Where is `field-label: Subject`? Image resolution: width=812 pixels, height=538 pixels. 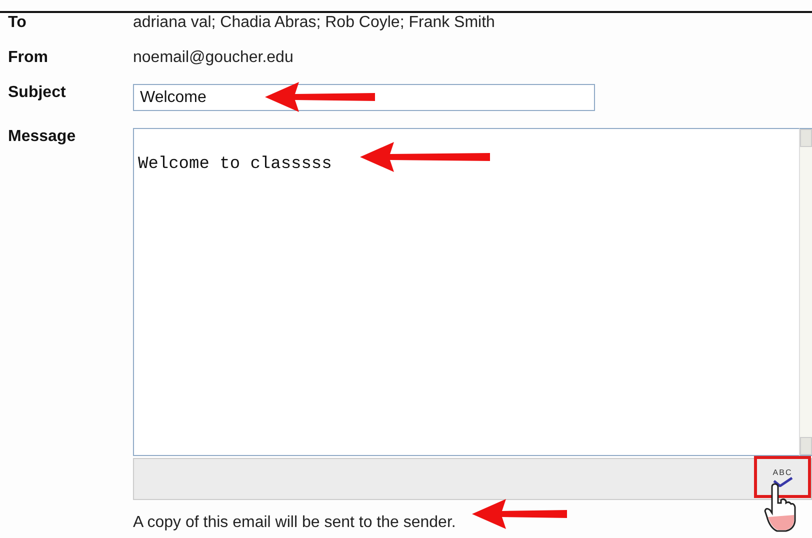 field-label: Subject is located at coordinates (37, 93).